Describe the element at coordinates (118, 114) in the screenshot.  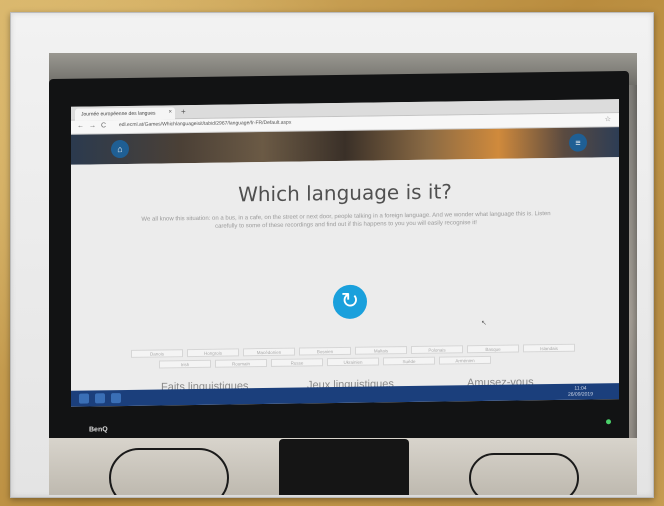
I see `tab-title: Journée européenne des langues` at that location.